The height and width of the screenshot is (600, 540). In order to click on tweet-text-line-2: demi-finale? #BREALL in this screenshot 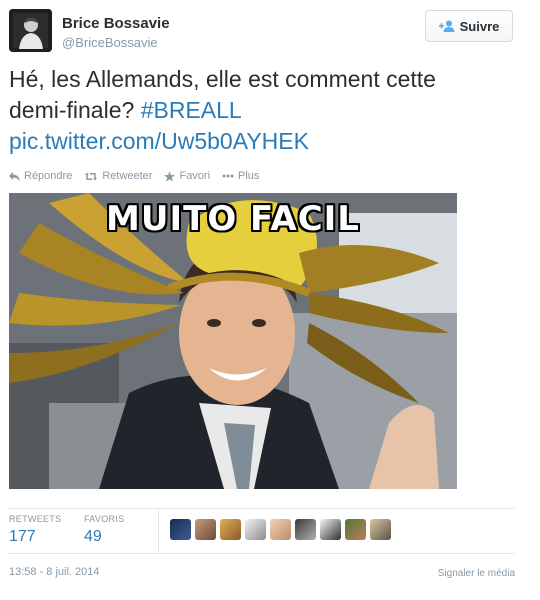, I will do `click(269, 110)`.